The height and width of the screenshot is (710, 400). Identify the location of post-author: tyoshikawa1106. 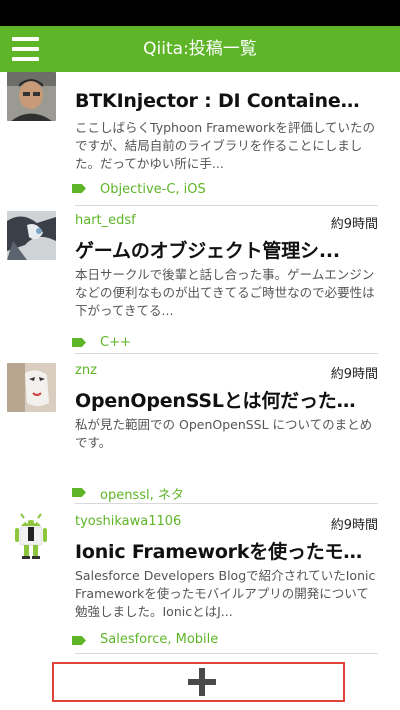
(128, 521).